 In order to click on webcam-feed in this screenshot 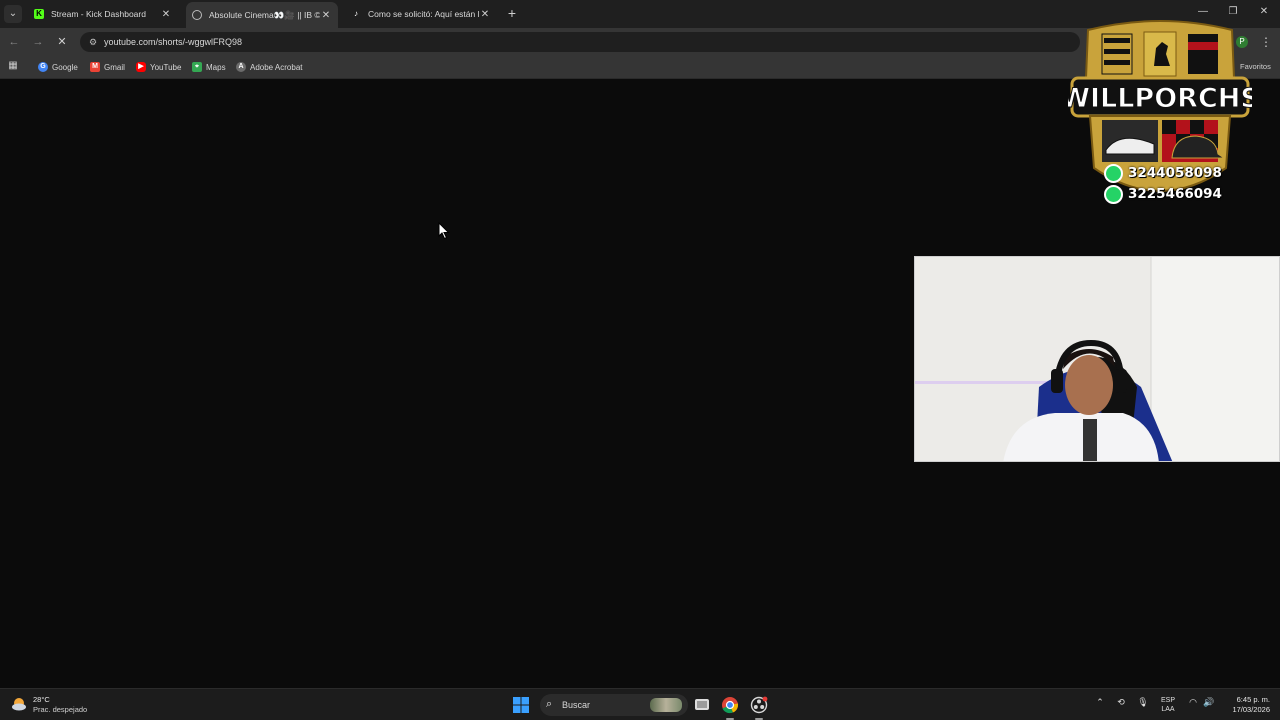, I will do `click(1097, 359)`.